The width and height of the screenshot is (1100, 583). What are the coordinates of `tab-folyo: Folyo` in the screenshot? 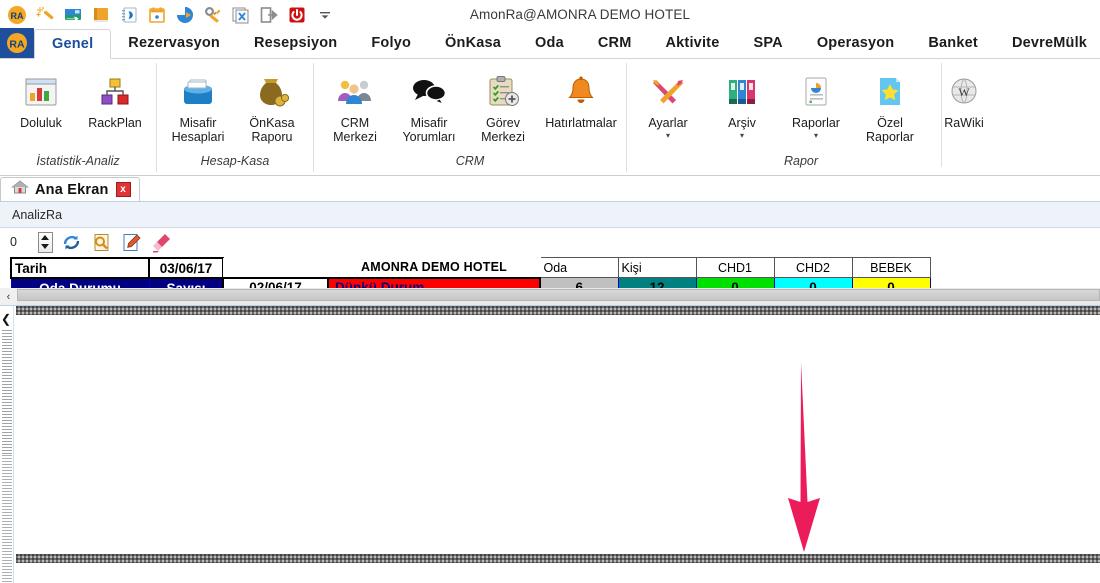 It's located at (391, 43).